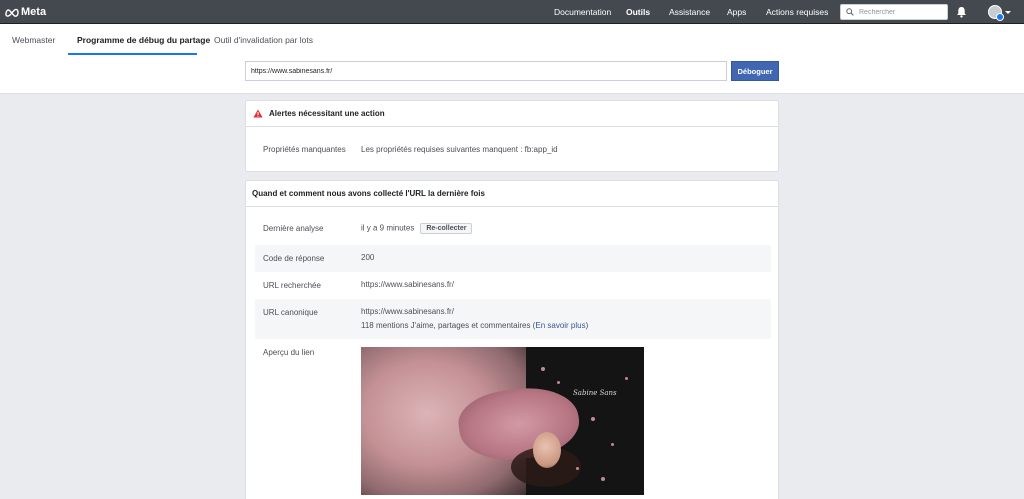  Describe the element at coordinates (34, 12) in the screenshot. I see `brand-name: Meta` at that location.